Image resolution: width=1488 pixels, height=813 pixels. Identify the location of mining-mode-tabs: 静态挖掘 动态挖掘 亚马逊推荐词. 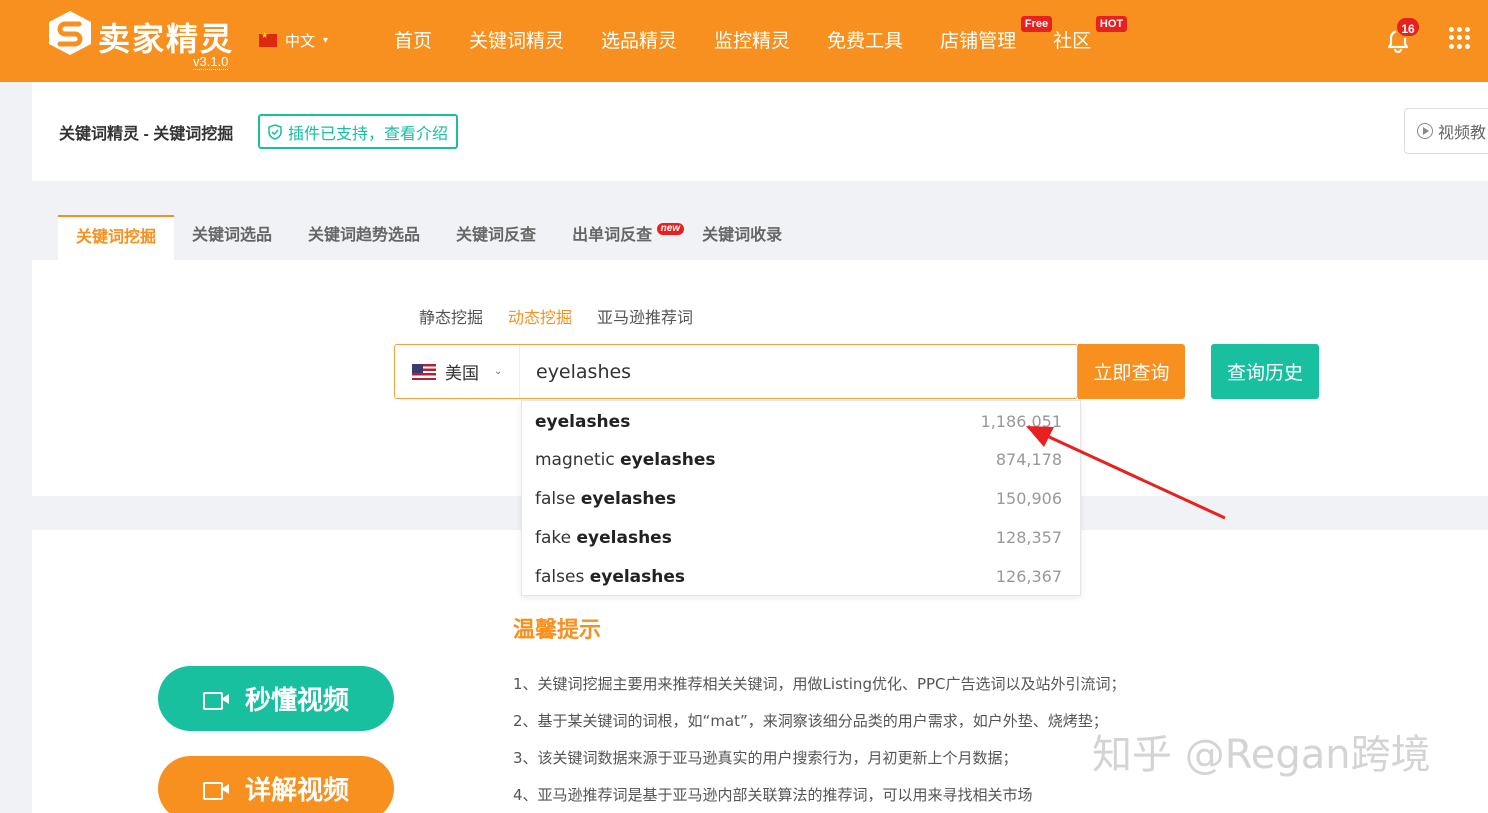
(556, 316).